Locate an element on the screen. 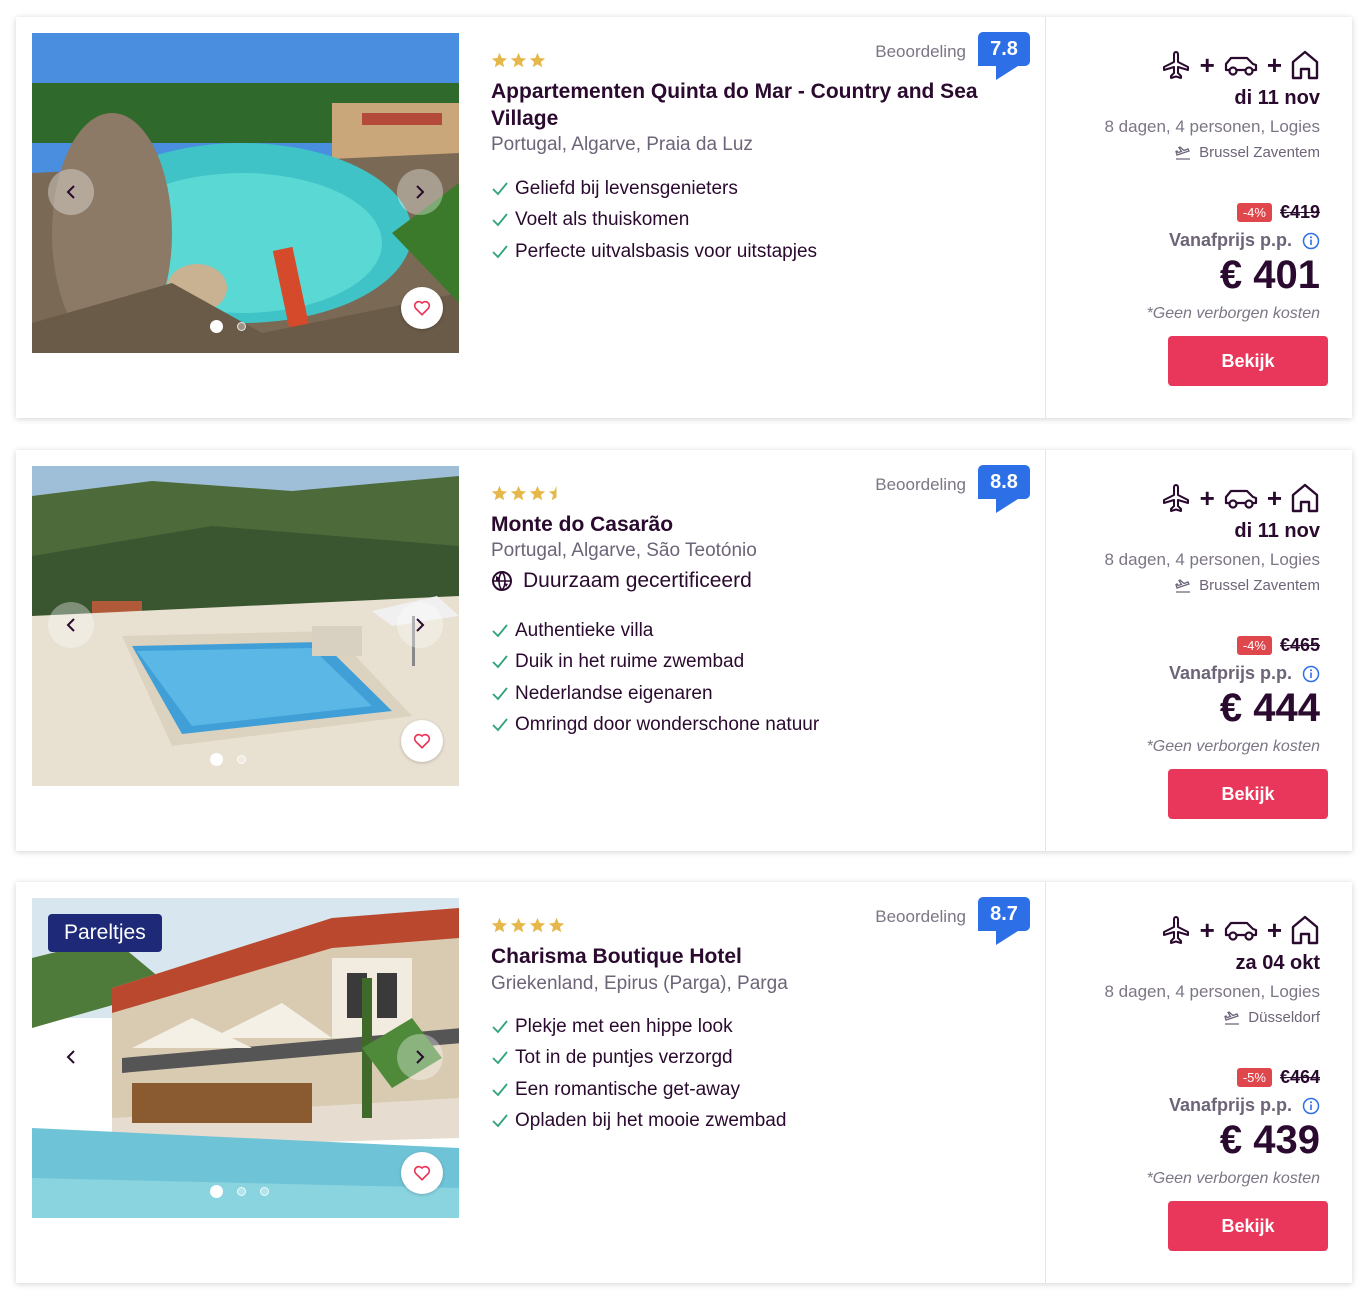  no-hidden-costs-note: *Geen verborgen kosten is located at coordinates (1233, 1178).